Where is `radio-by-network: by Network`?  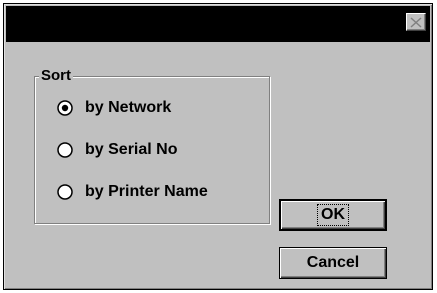
radio-by-network: by Network is located at coordinates (114, 108).